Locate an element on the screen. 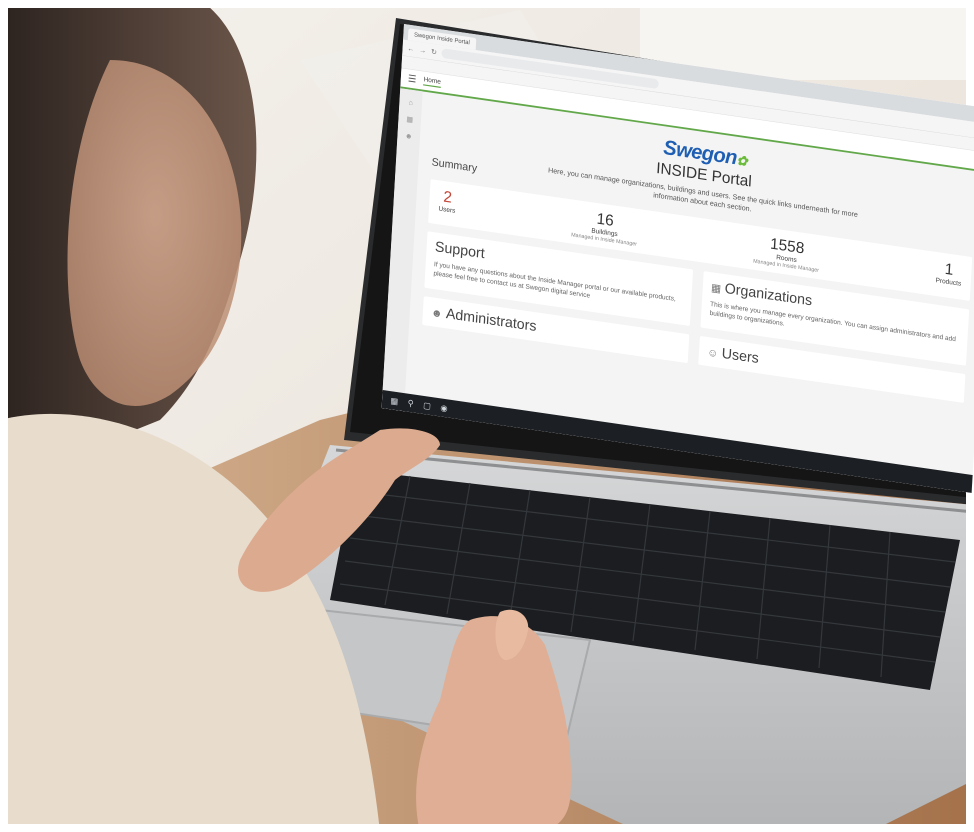 Image resolution: width=974 pixels, height=832 pixels. leaf-icon: ✿ is located at coordinates (742, 160).